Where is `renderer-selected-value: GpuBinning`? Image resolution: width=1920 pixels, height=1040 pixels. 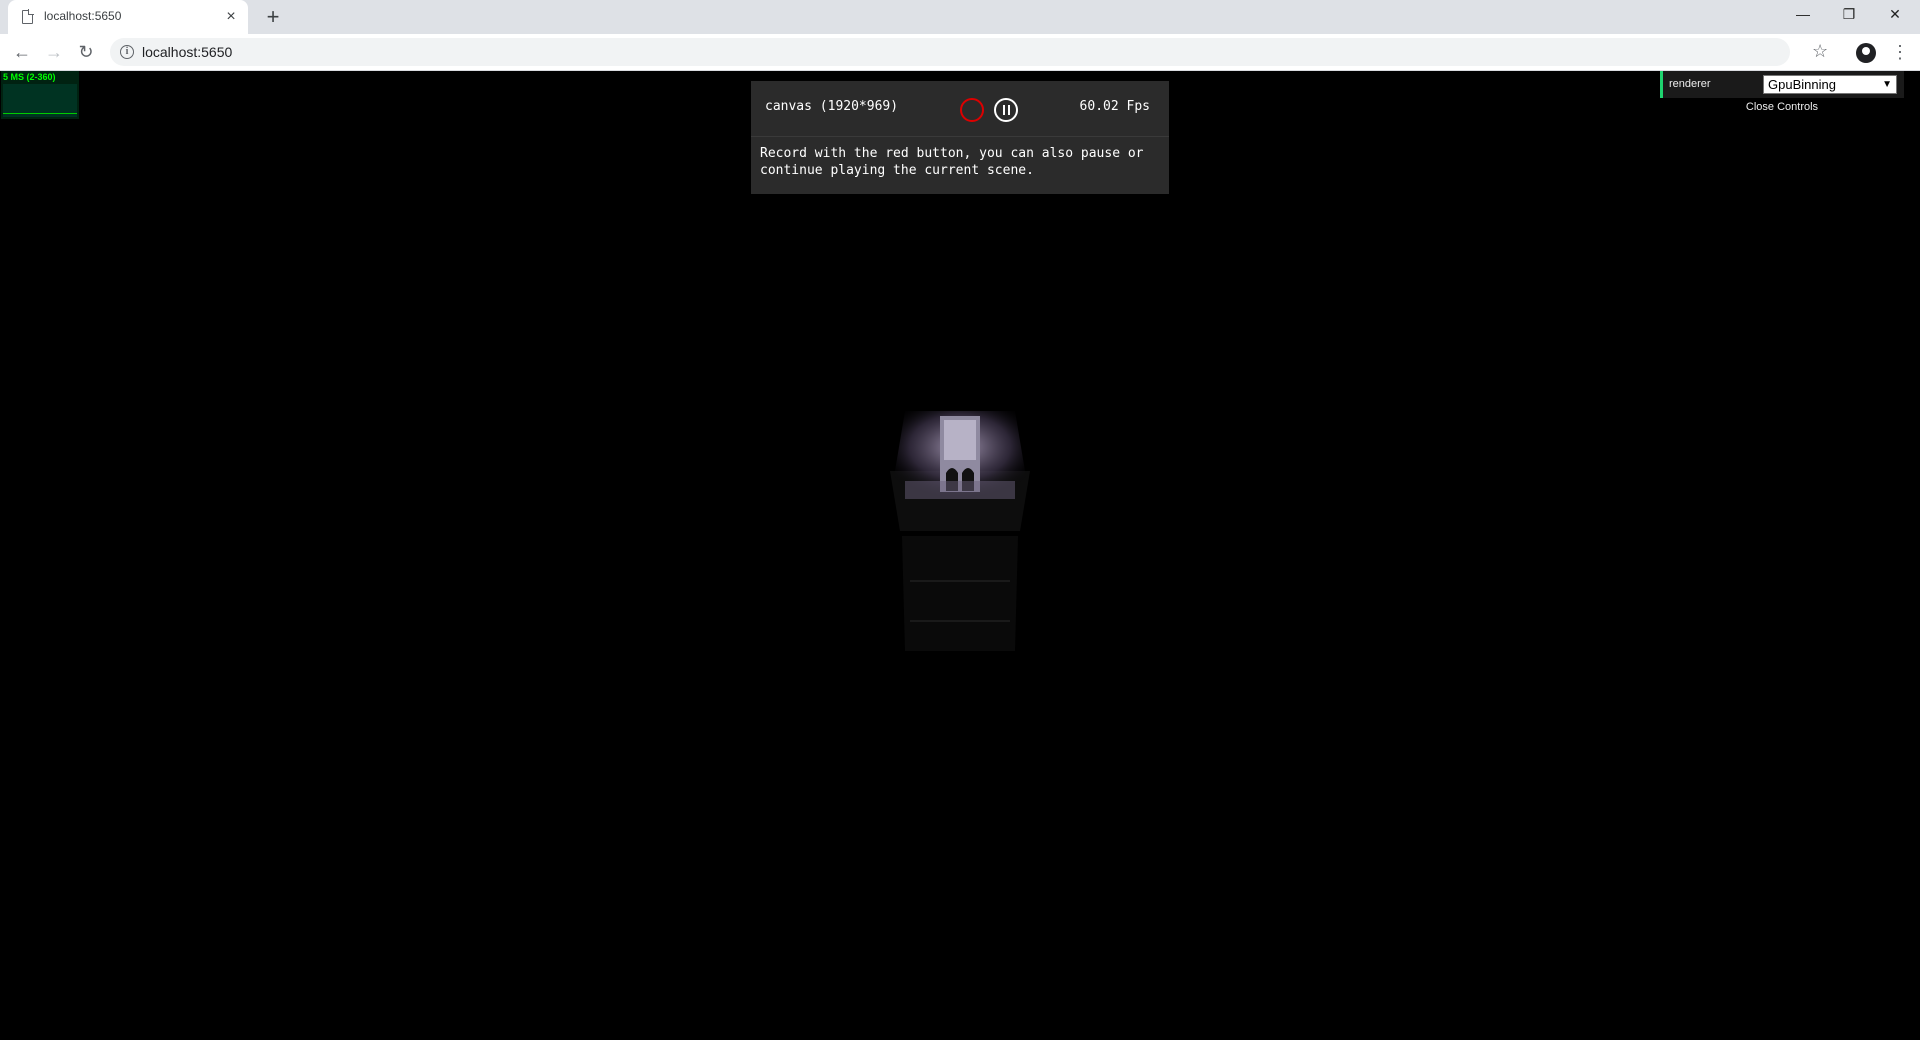 renderer-selected-value: GpuBinning is located at coordinates (1802, 84).